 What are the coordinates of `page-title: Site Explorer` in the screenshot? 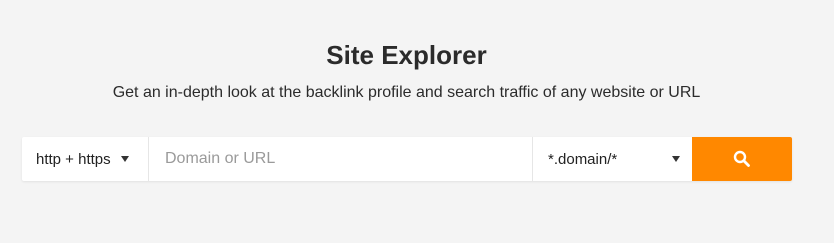 It's located at (406, 55).